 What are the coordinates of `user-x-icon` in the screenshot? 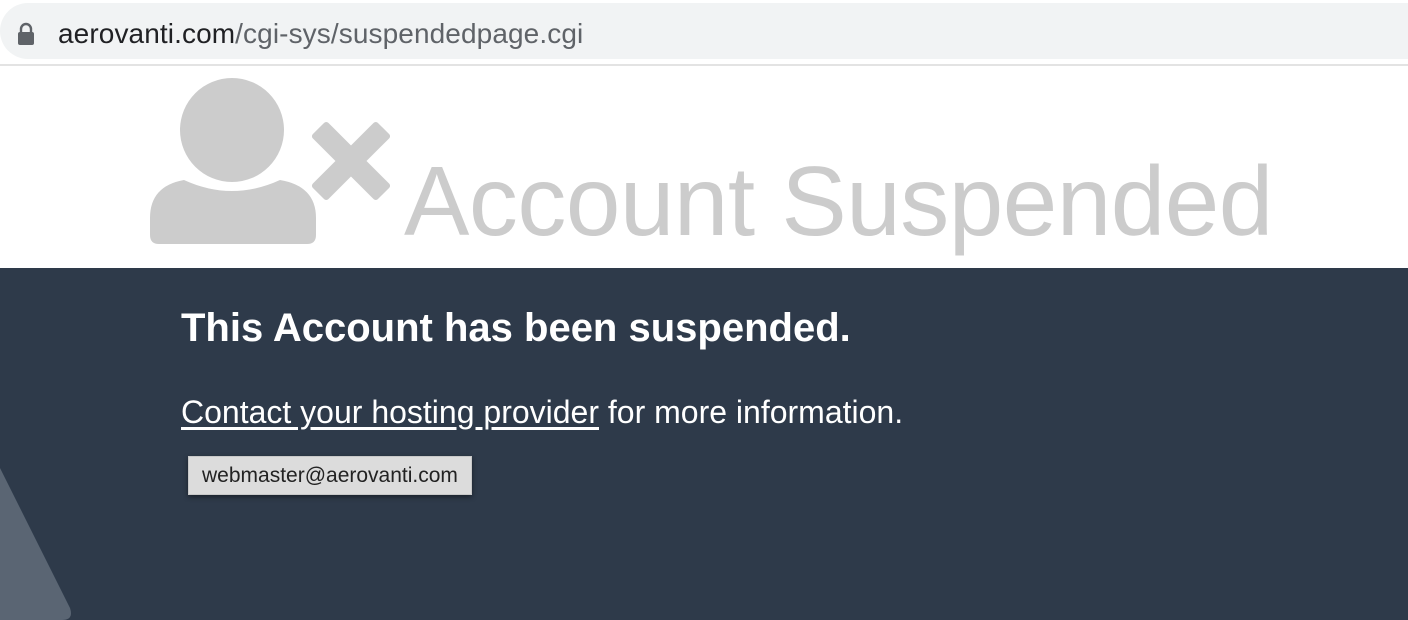 It's located at (270, 161).